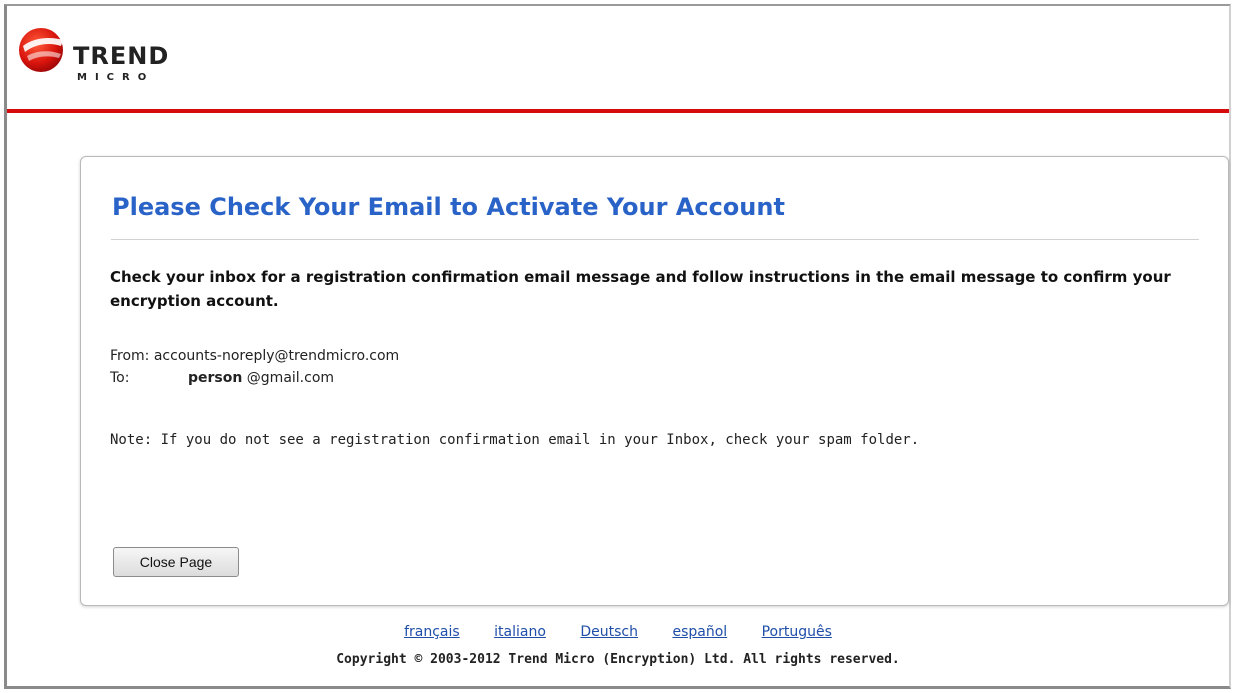 The height and width of the screenshot is (693, 1235). I want to click on language-link-deutsch: Deutsch, so click(609, 632).